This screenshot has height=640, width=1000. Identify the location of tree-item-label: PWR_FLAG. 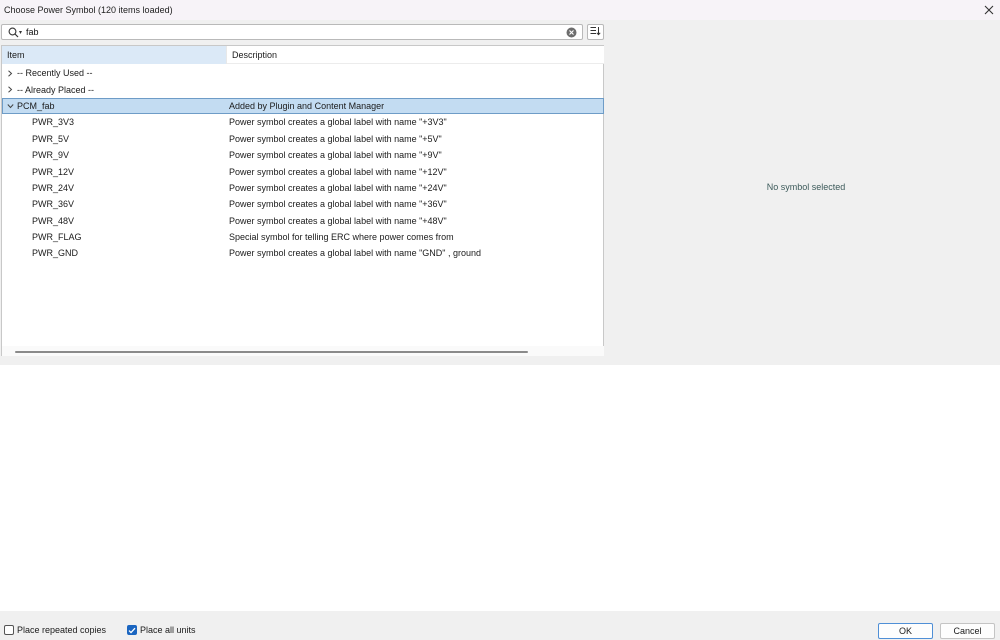
(57, 237).